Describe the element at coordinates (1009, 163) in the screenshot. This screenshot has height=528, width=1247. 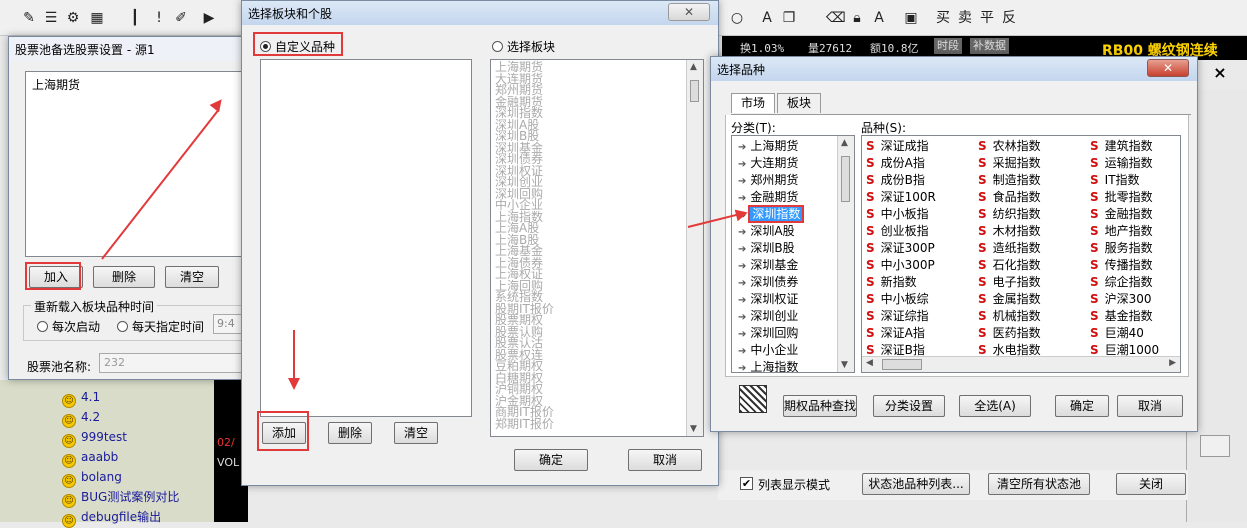
I see `product-item: S 采掘指数` at that location.